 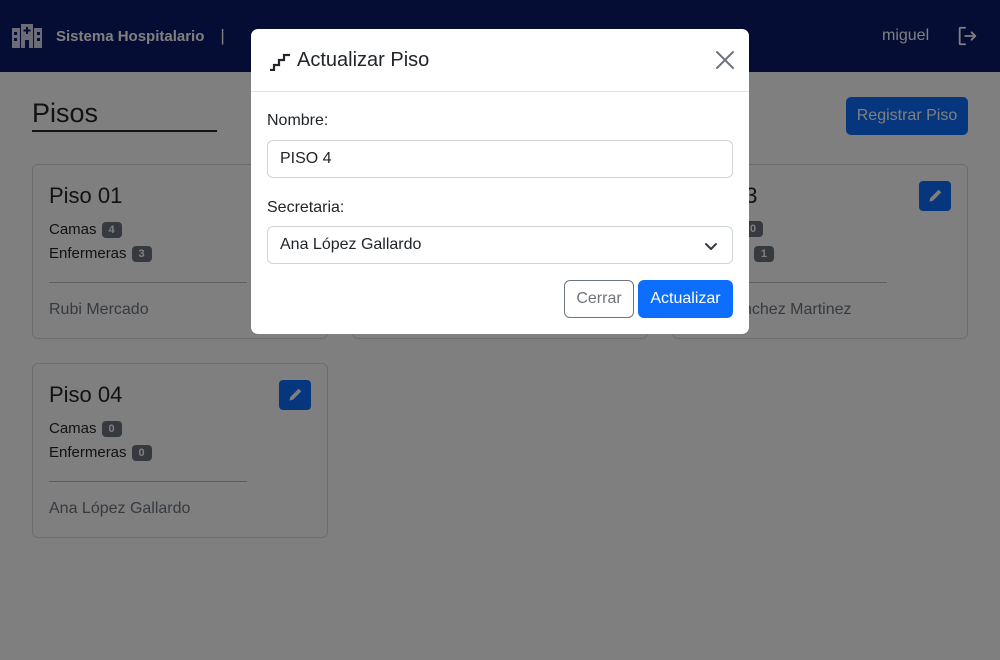 What do you see at coordinates (725, 60) in the screenshot?
I see `close-icon` at bounding box center [725, 60].